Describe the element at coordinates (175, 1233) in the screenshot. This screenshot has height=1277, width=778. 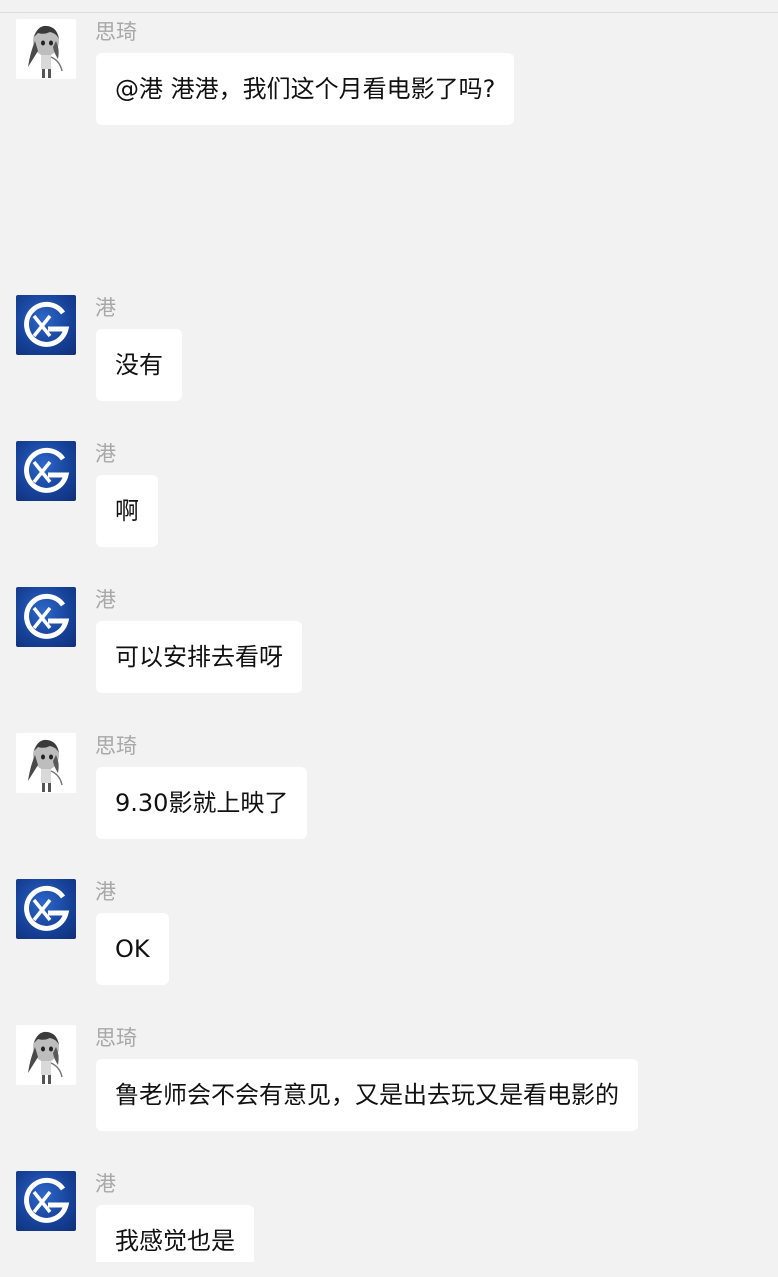
I see `message-bubble: 我感觉也是` at that location.